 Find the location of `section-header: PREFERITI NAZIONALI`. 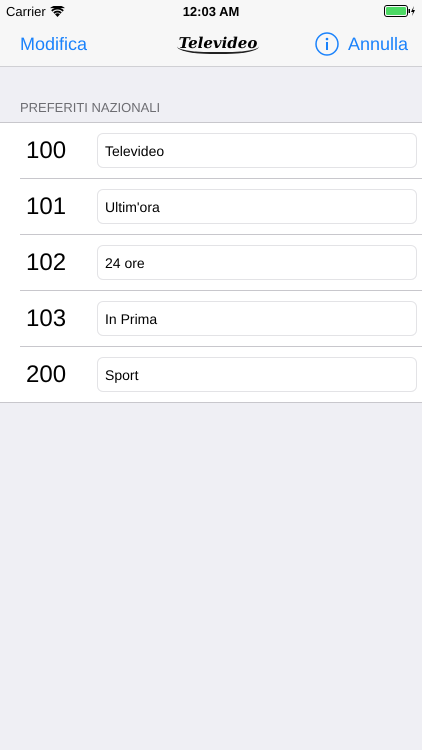

section-header: PREFERITI NAZIONALI is located at coordinates (90, 108).